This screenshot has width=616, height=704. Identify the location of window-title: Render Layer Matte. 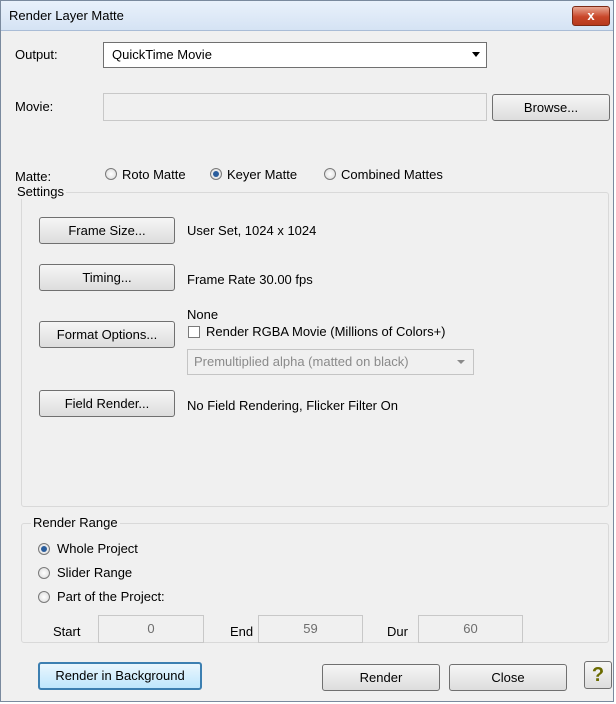
(66, 15).